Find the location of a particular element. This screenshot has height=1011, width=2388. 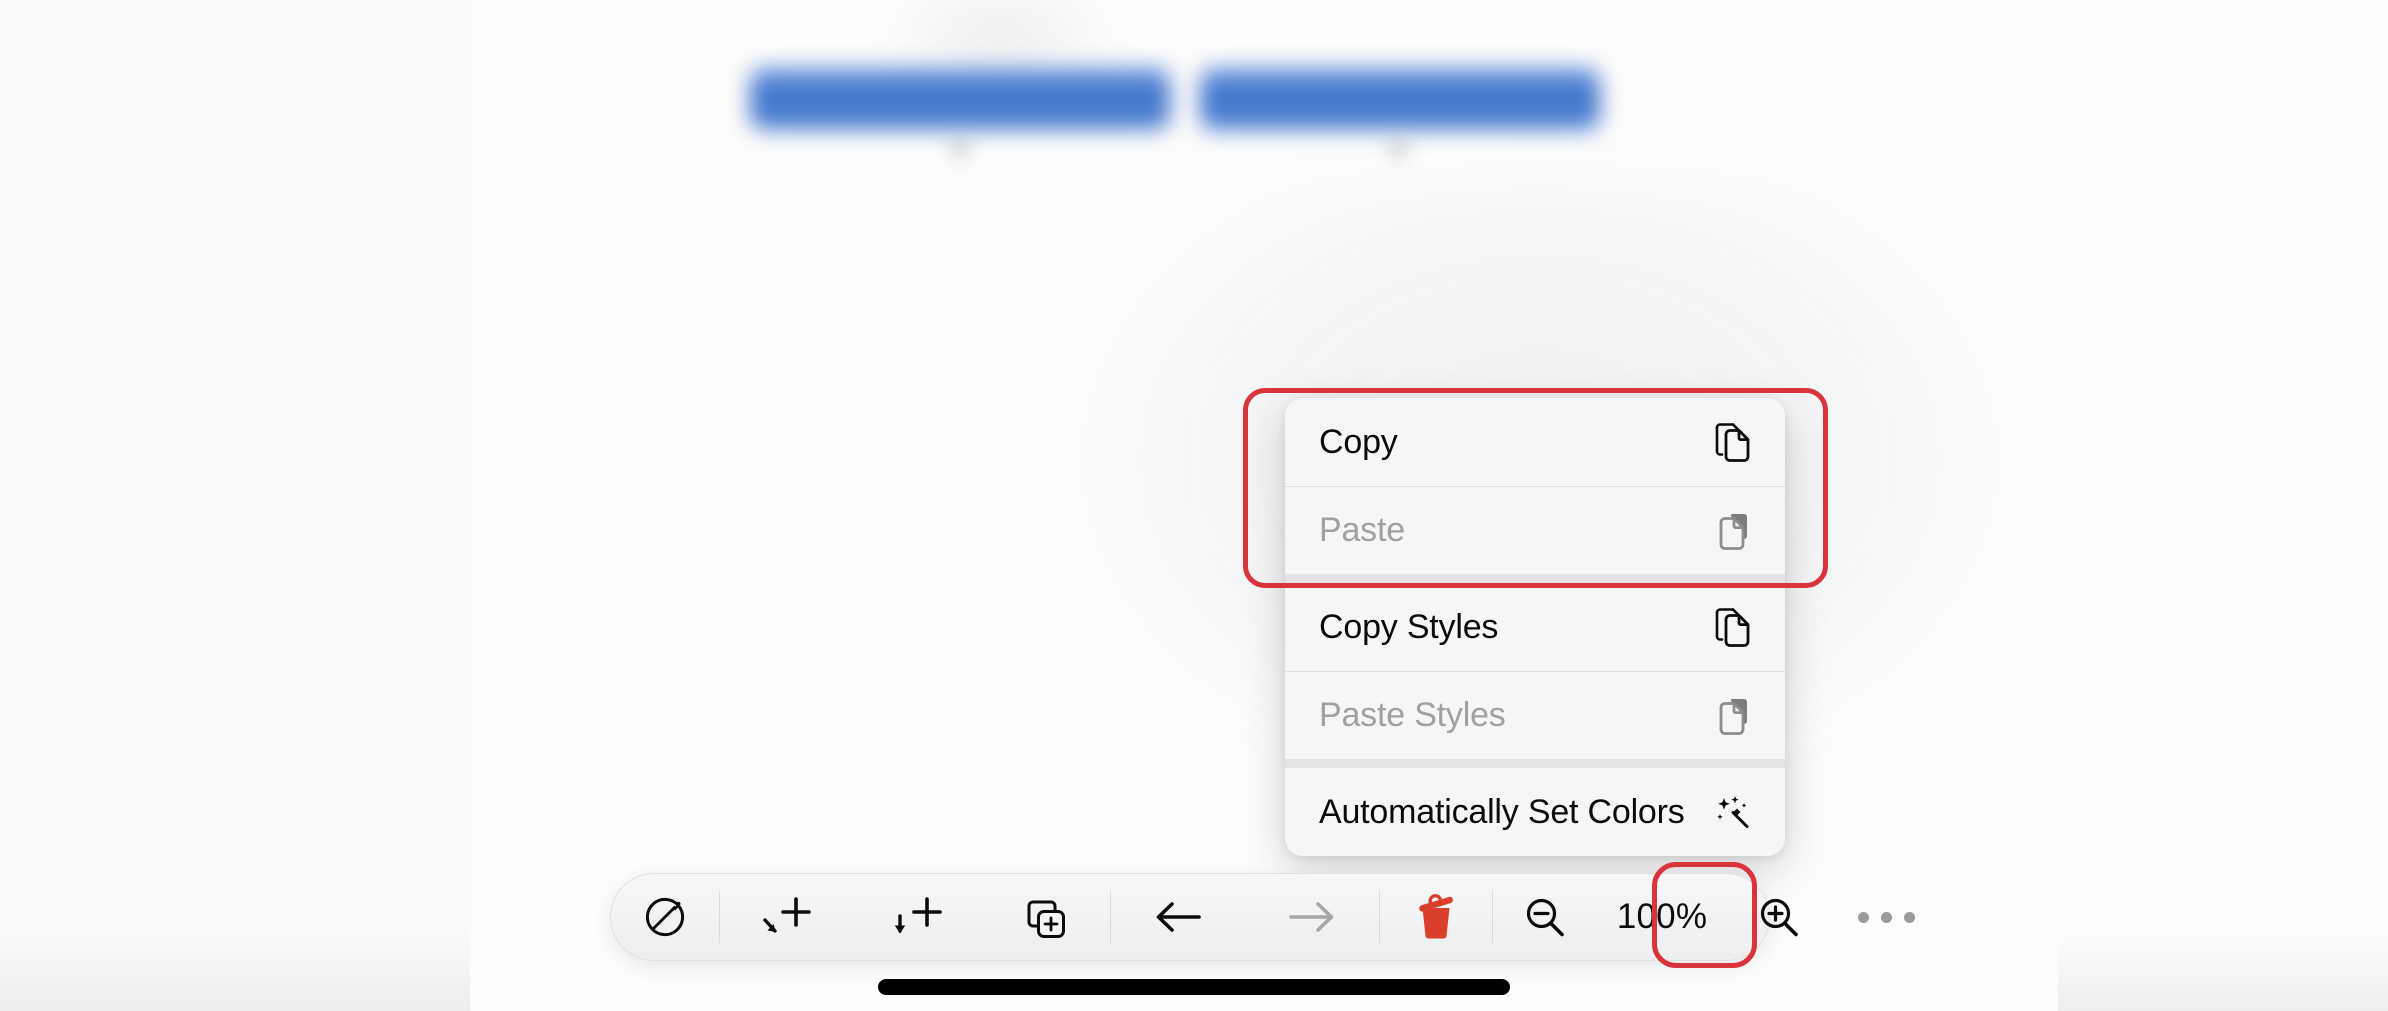

background-right-panel is located at coordinates (2223, 505).